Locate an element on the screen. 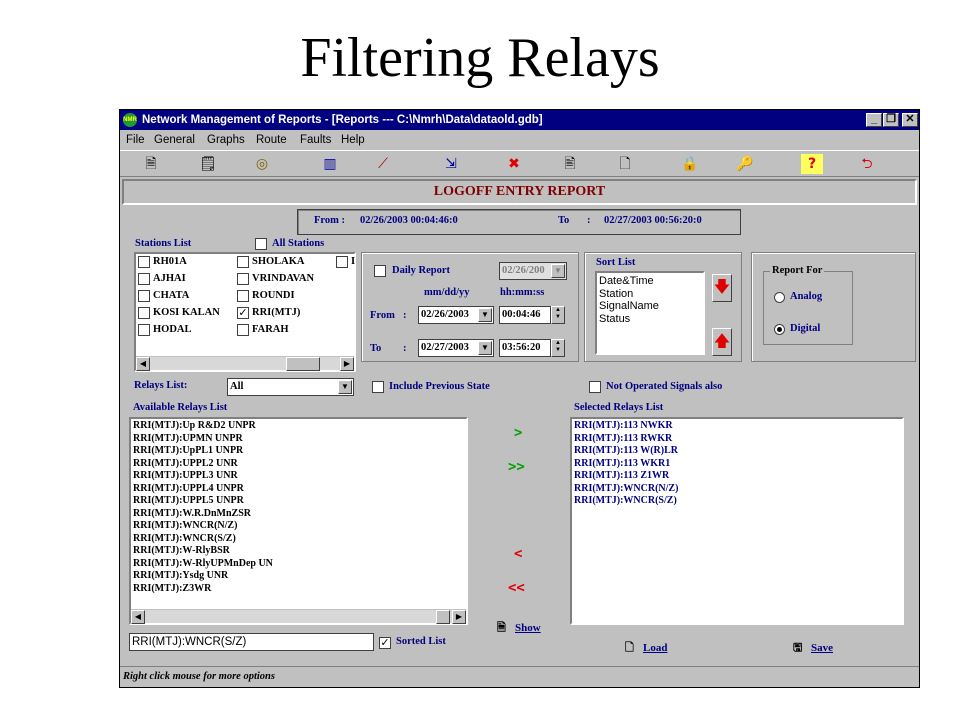 This screenshot has height=720, width=960. include-previous-checkbox is located at coordinates (378, 387).